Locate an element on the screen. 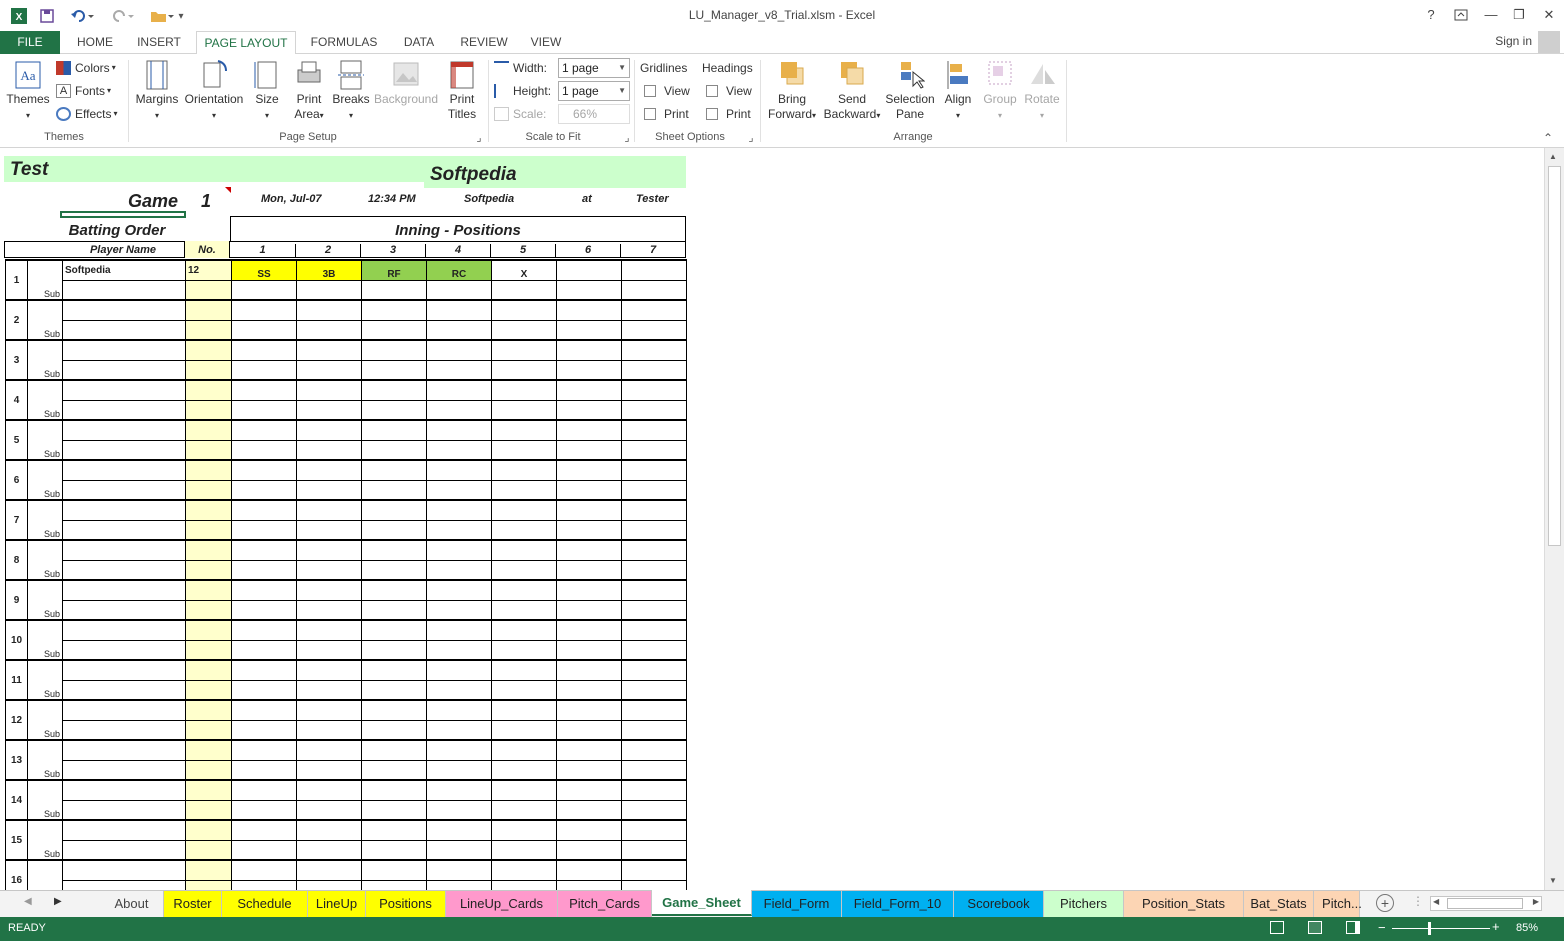 The height and width of the screenshot is (941, 1564). zoom-slider-thumb is located at coordinates (1429, 928).